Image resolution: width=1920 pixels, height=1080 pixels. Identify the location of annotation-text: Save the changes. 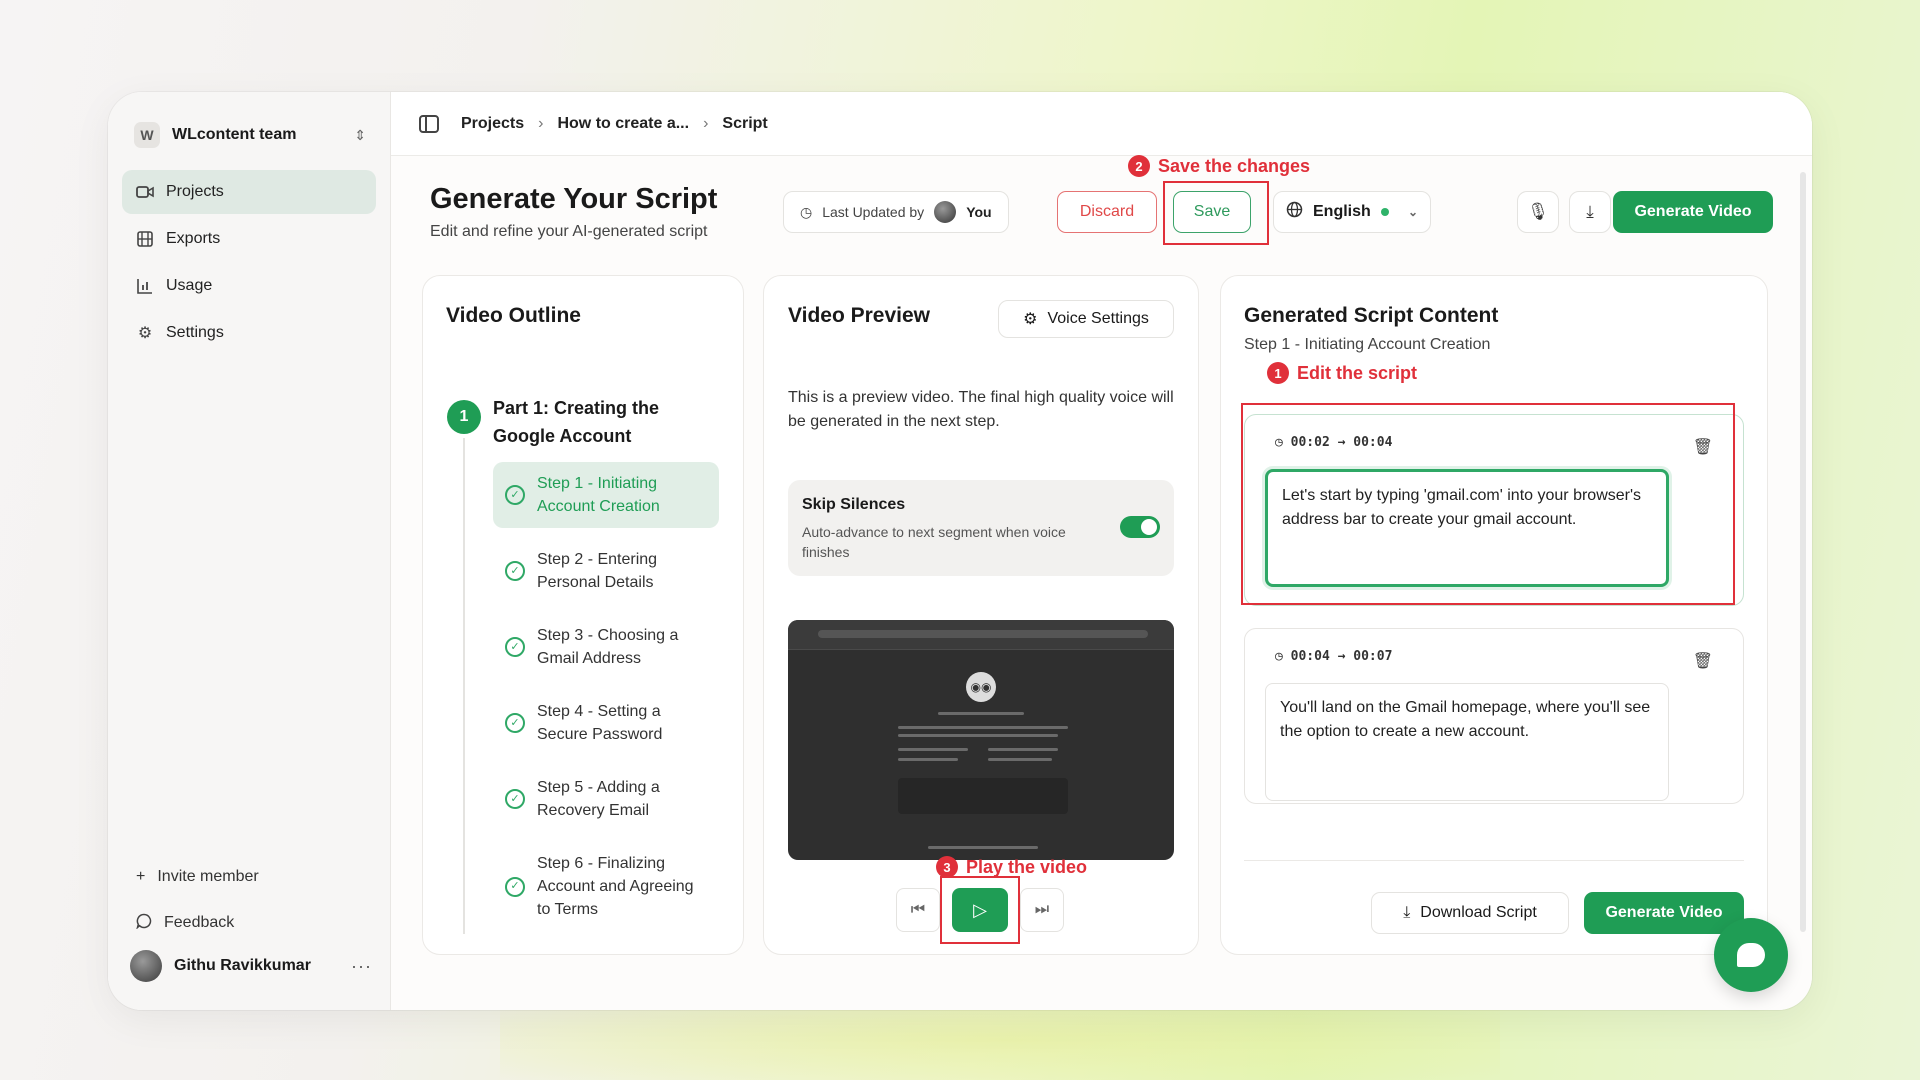
(1234, 165).